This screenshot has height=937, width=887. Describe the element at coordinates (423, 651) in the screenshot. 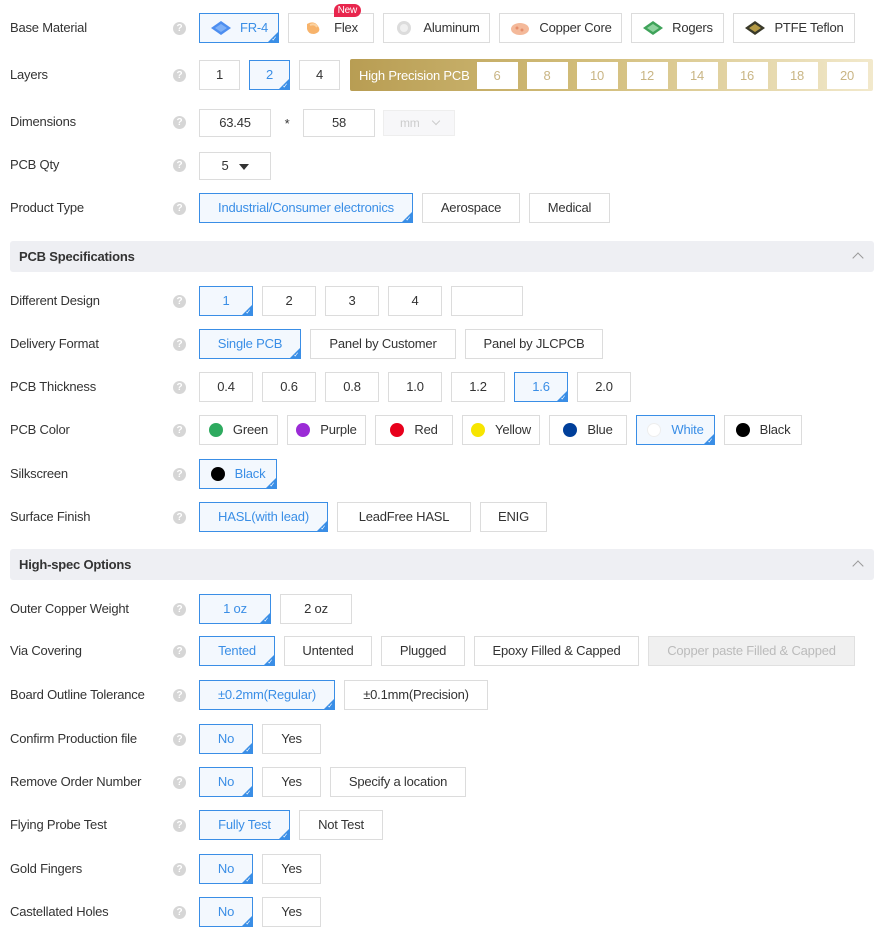

I see `via-covering-option: Plugged` at that location.